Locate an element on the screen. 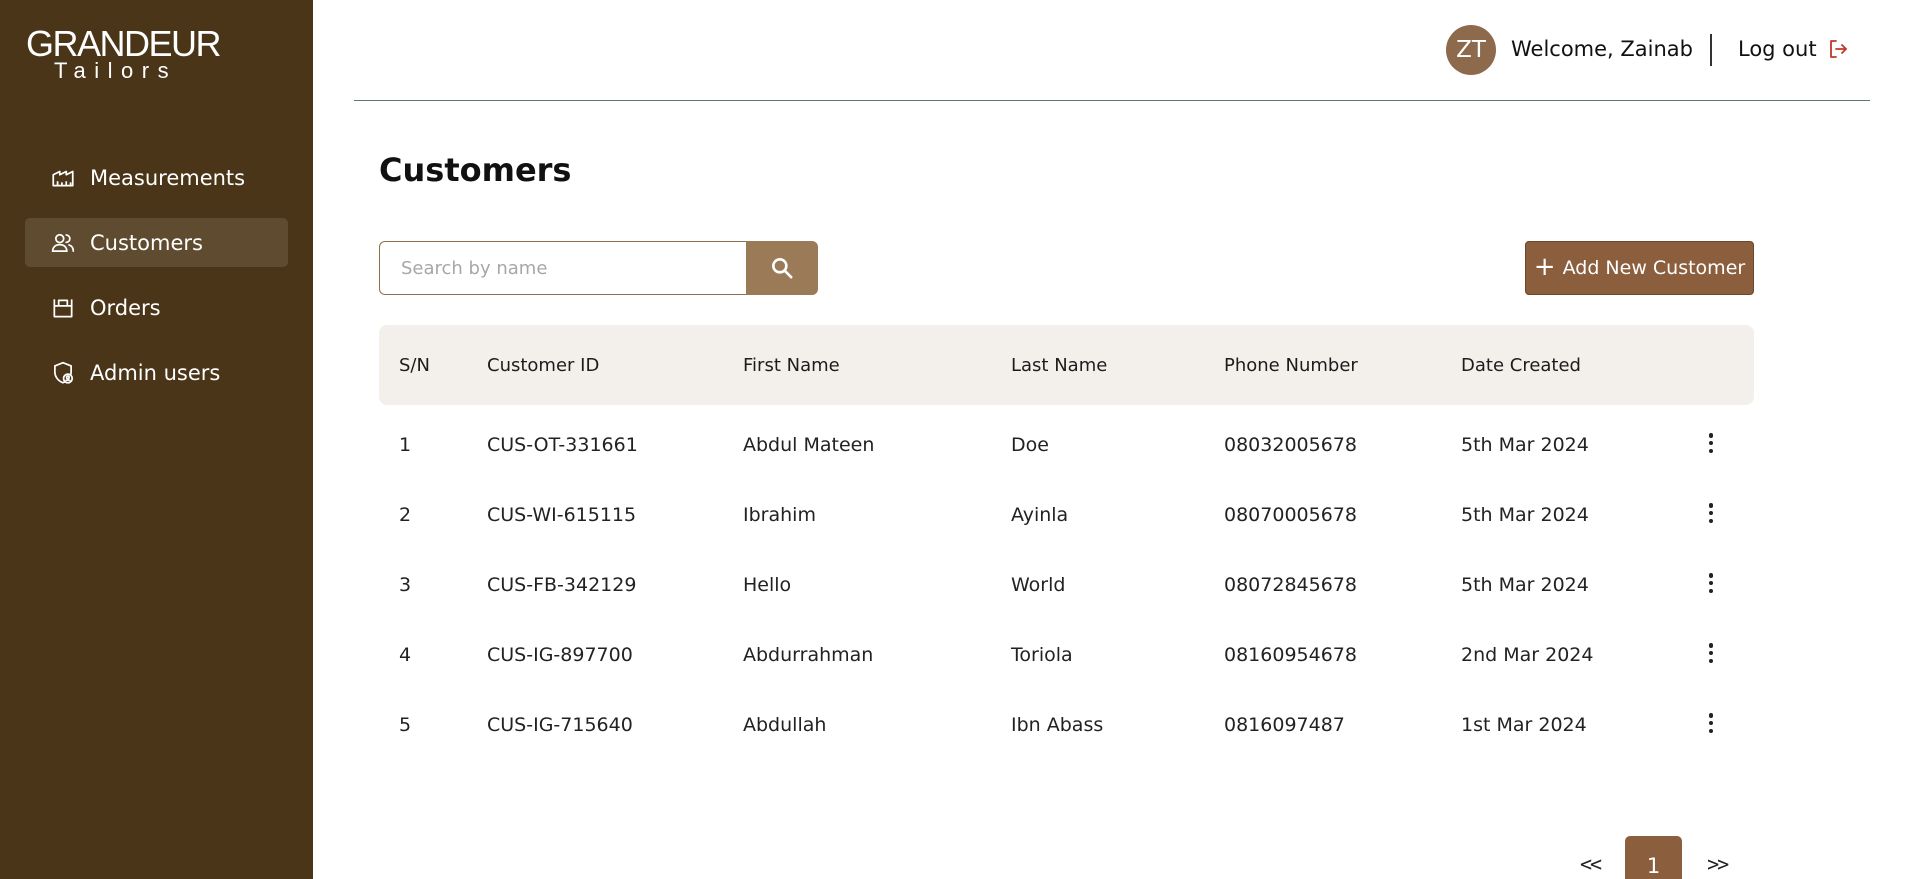 The width and height of the screenshot is (1920, 879). page-title: Customers is located at coordinates (475, 170).